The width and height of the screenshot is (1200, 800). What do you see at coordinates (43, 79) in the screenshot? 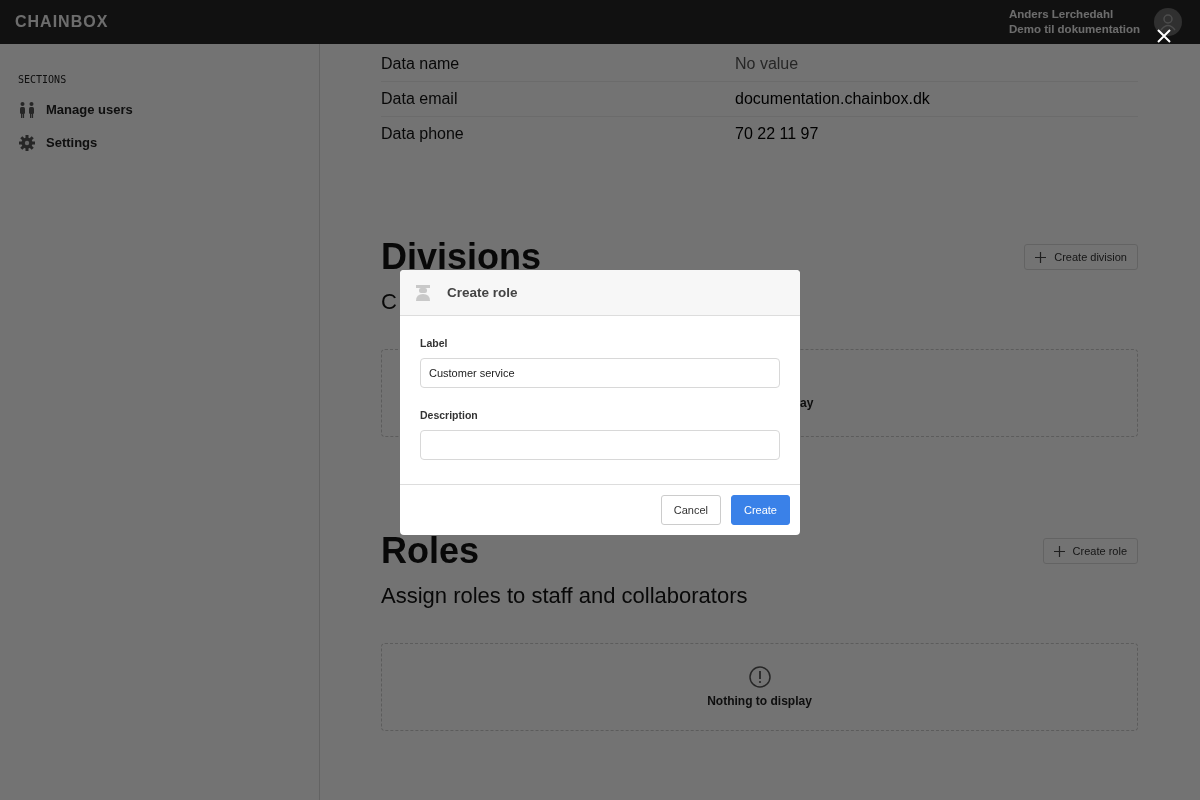
I see `sidebar-heading: SECTIONS` at bounding box center [43, 79].